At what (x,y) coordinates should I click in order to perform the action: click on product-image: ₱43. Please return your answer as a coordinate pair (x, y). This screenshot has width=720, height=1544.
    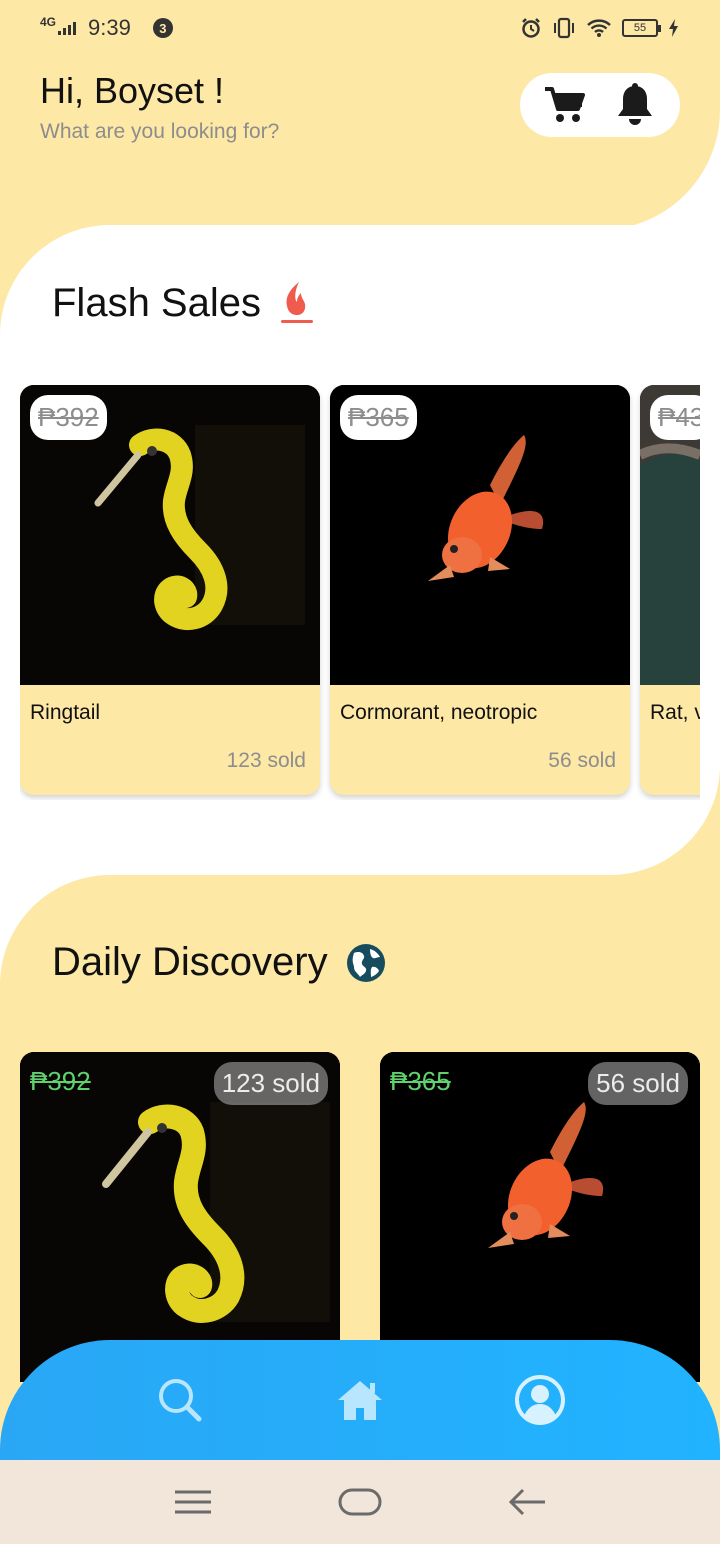
    Looking at the image, I should click on (670, 535).